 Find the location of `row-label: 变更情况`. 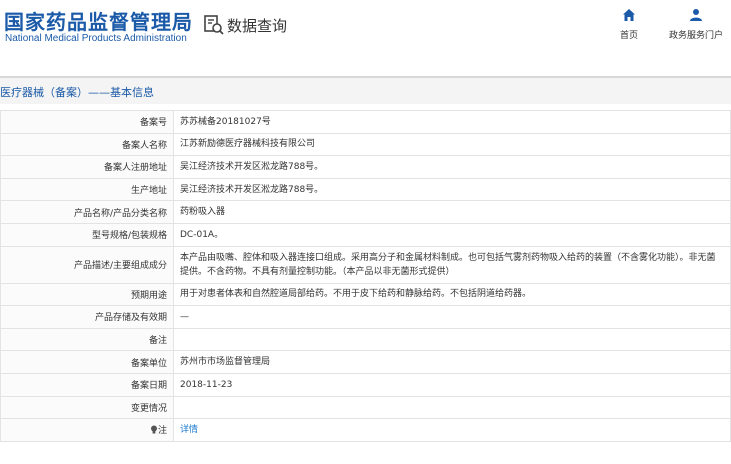

row-label: 变更情况 is located at coordinates (87, 407).